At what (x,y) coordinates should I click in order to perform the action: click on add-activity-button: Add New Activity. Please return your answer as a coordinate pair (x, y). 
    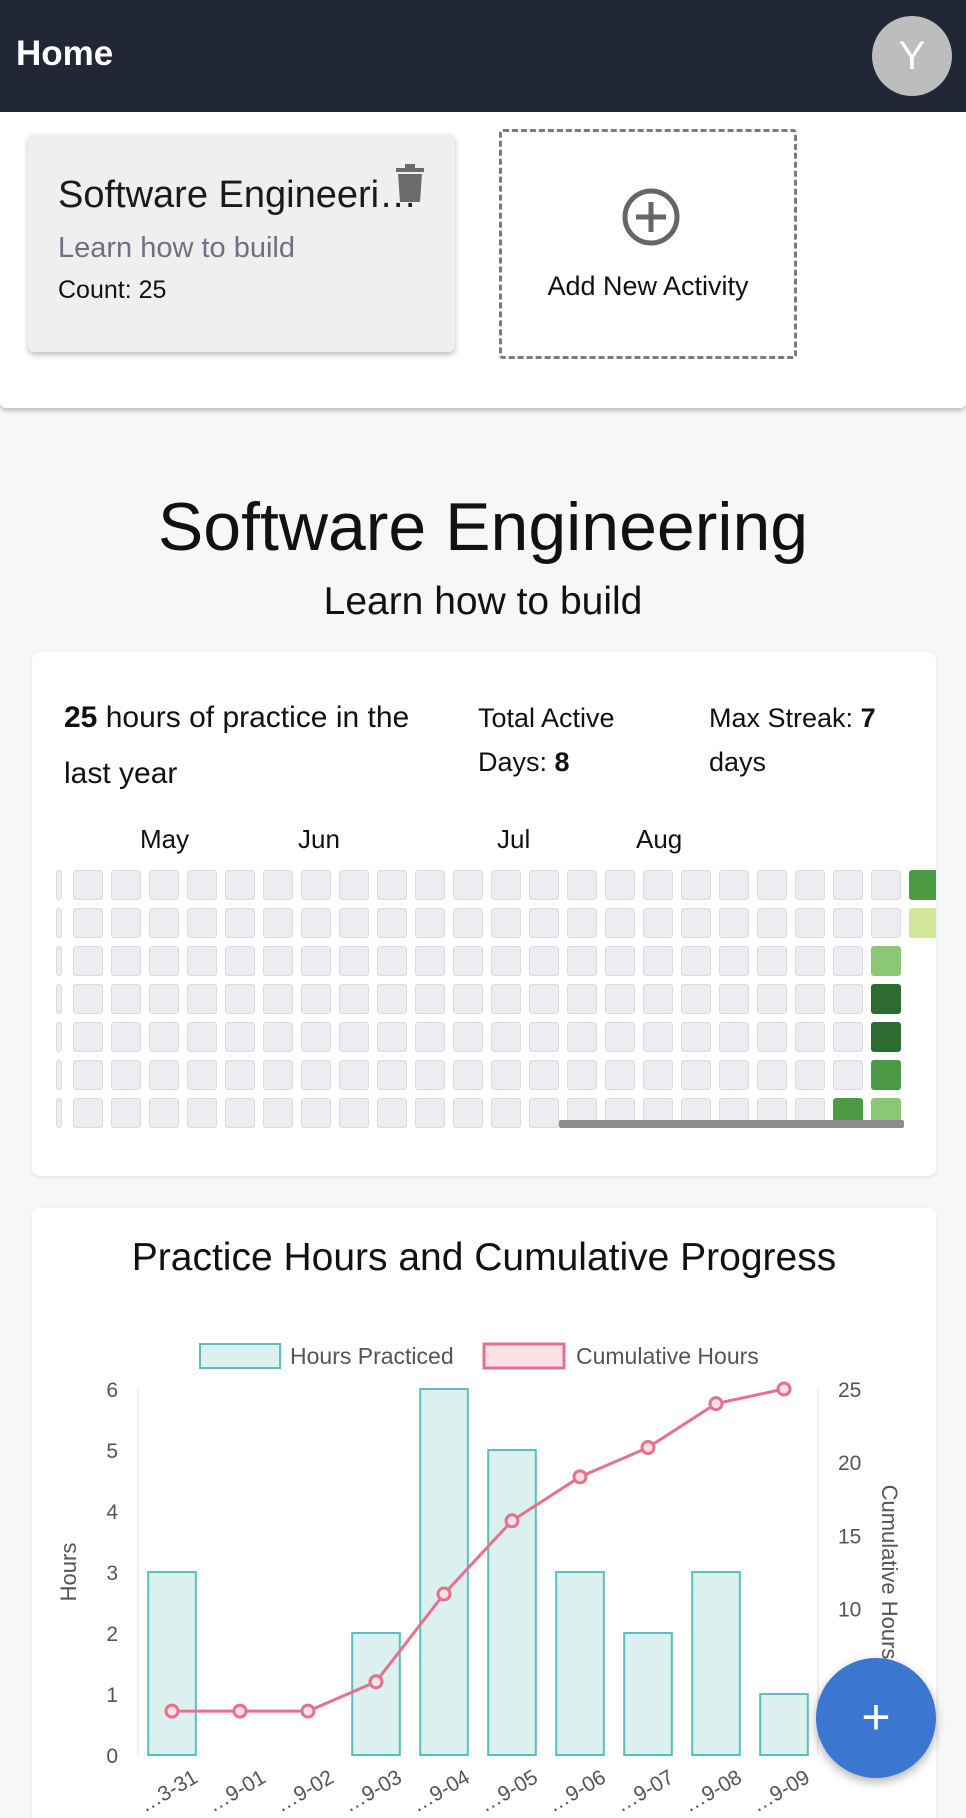
    Looking at the image, I should click on (648, 244).